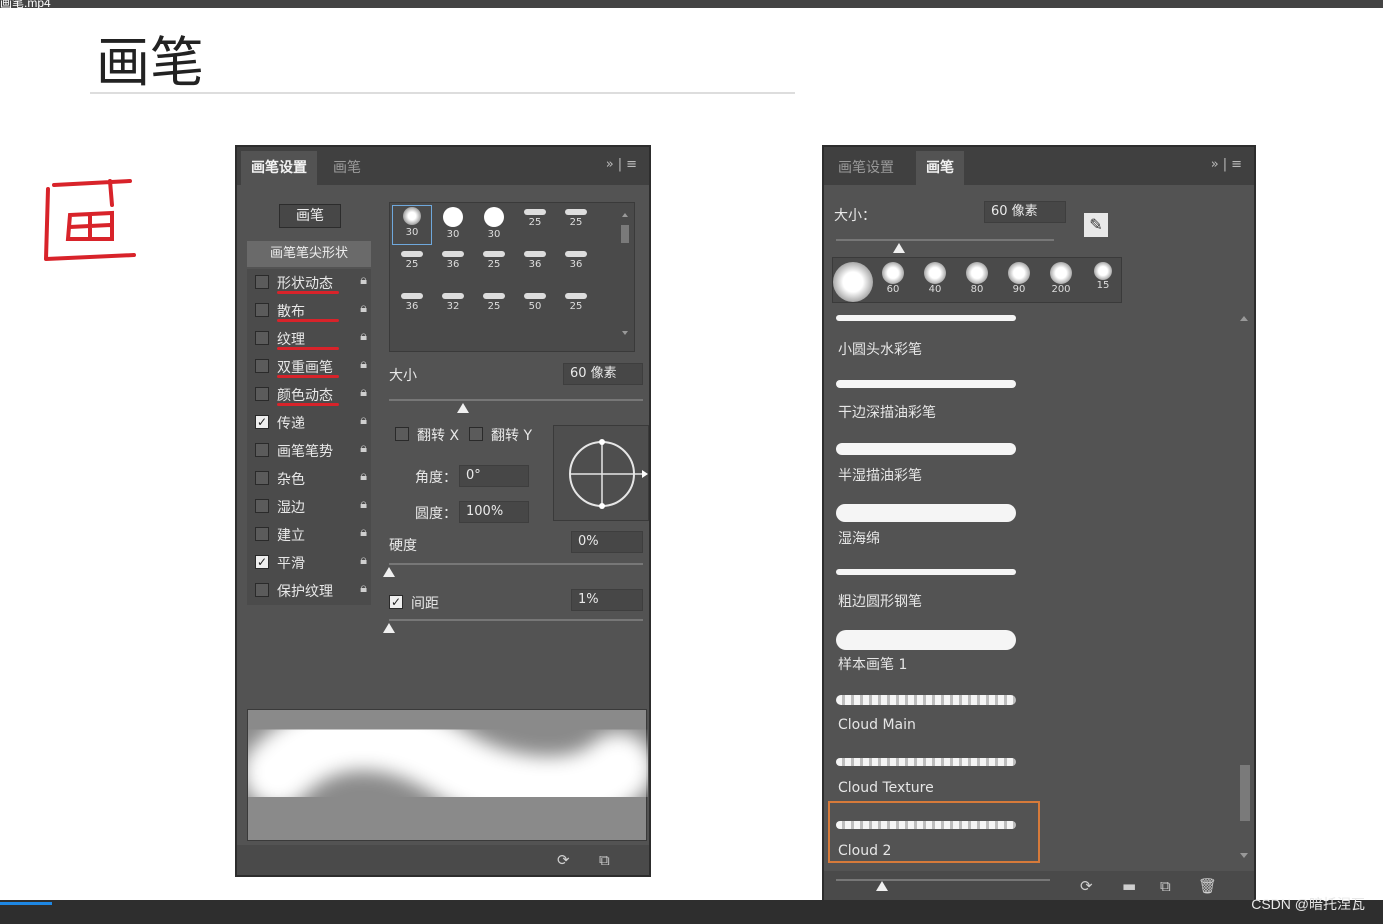  Describe the element at coordinates (935, 590) in the screenshot. I see `brush-list-item: 粗边圆形钢笔` at that location.